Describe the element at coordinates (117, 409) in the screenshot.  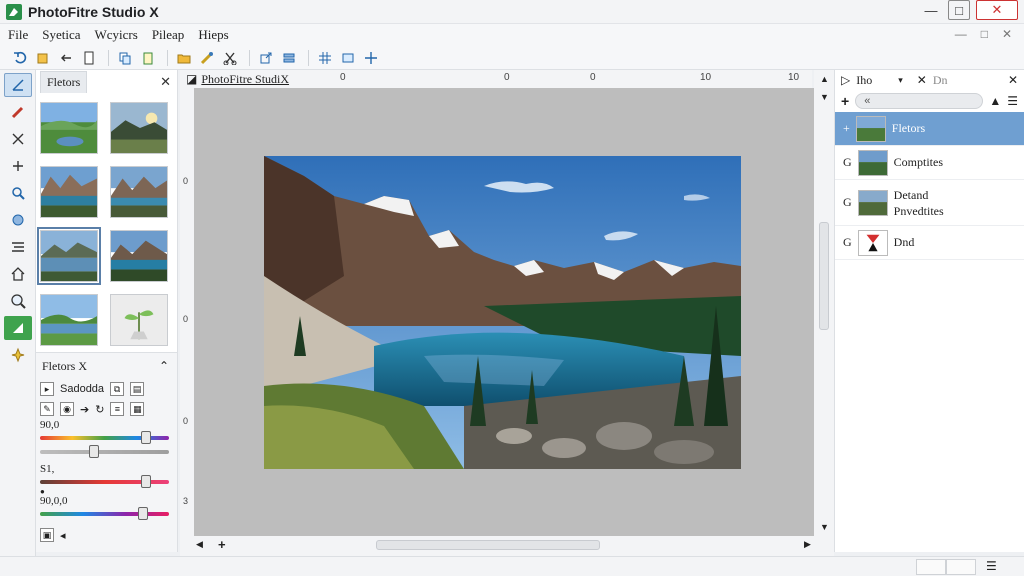
I see `adjust-small-icon: ≡` at that location.